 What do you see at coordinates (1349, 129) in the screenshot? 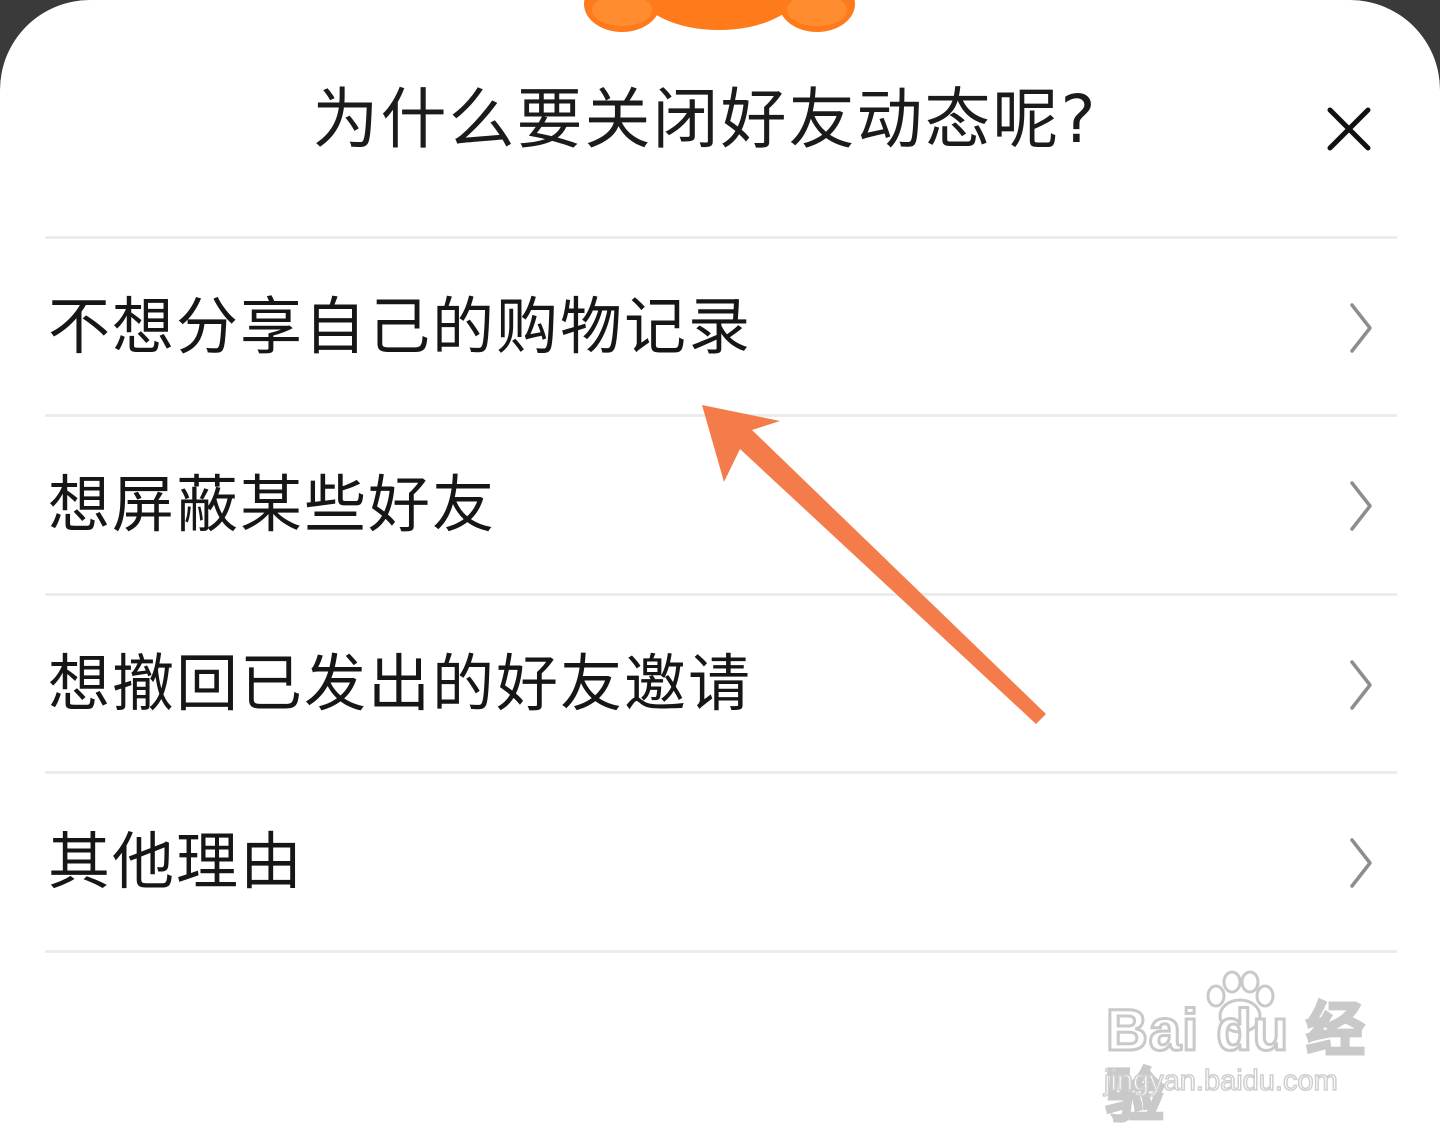
I see `close-icon` at bounding box center [1349, 129].